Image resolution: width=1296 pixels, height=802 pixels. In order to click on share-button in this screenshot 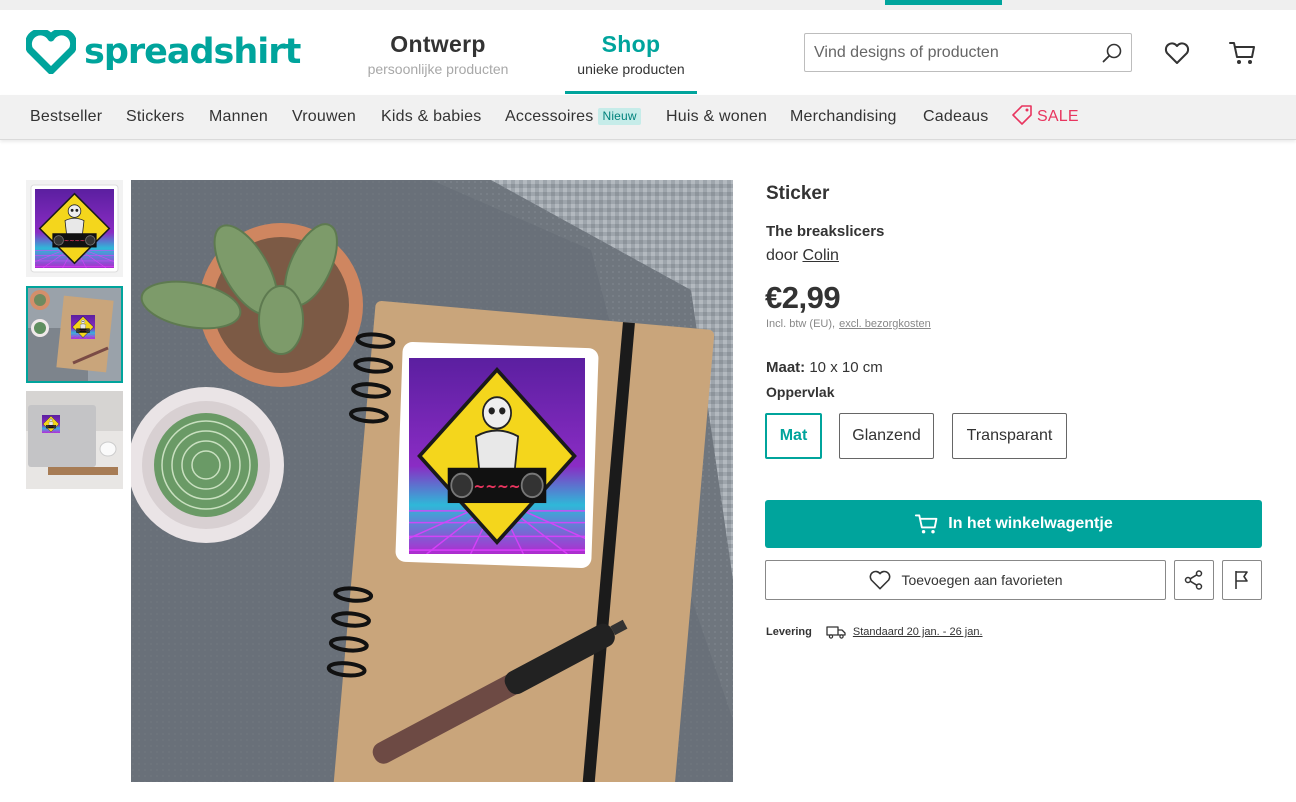, I will do `click(1194, 580)`.